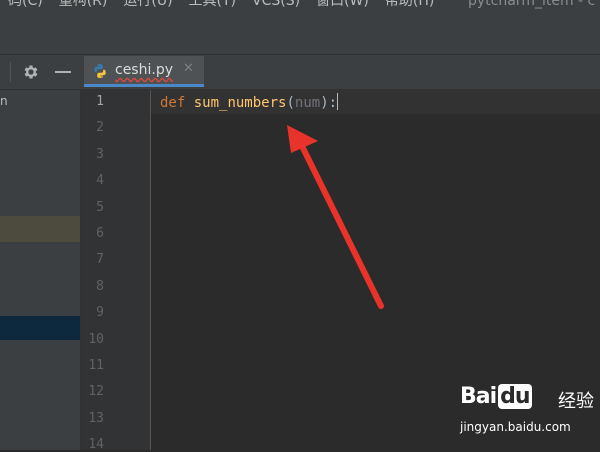 The width and height of the screenshot is (600, 452). I want to click on watermark-cn: 经验, so click(576, 401).